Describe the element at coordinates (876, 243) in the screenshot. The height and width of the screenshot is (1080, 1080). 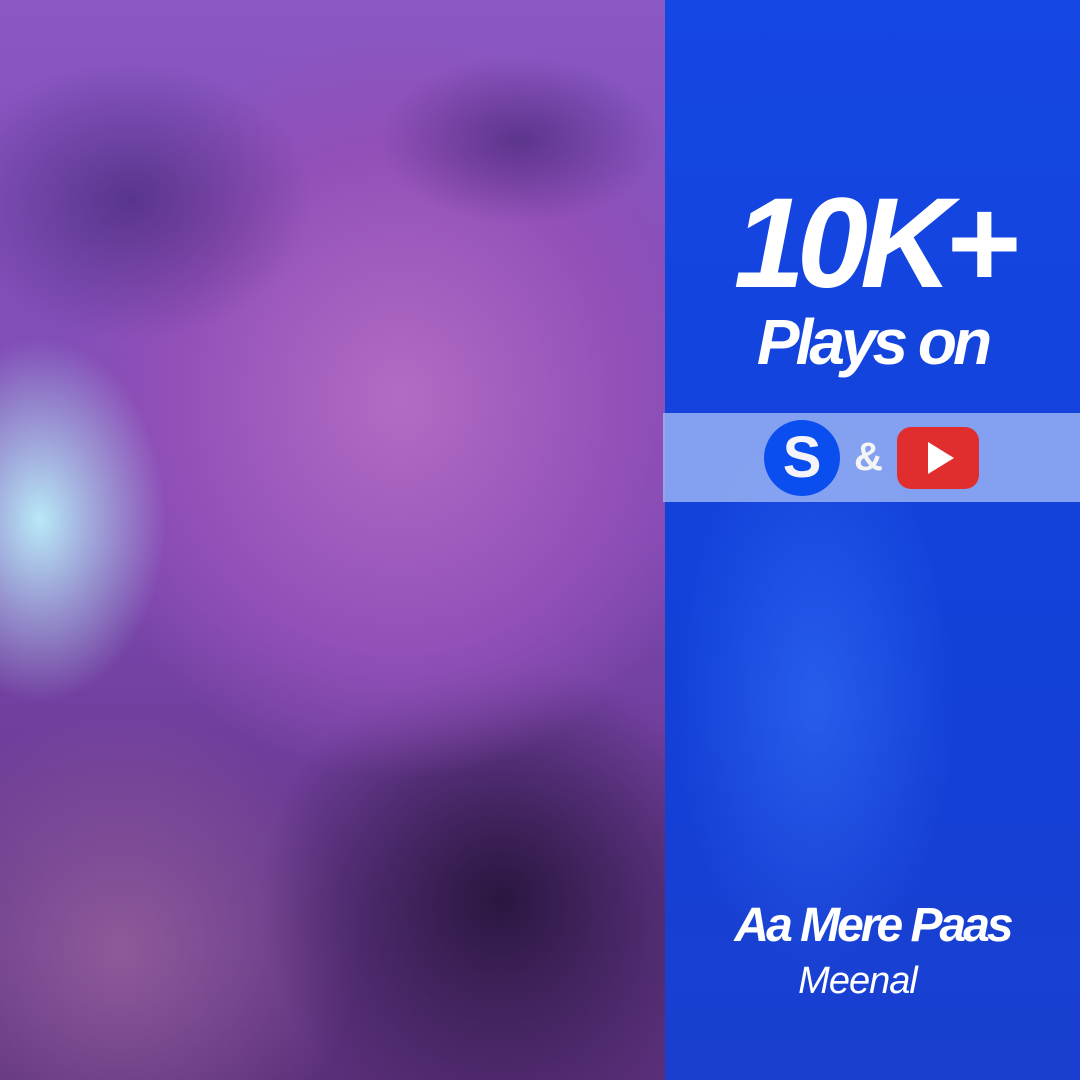
I see `play-count: 10K+` at that location.